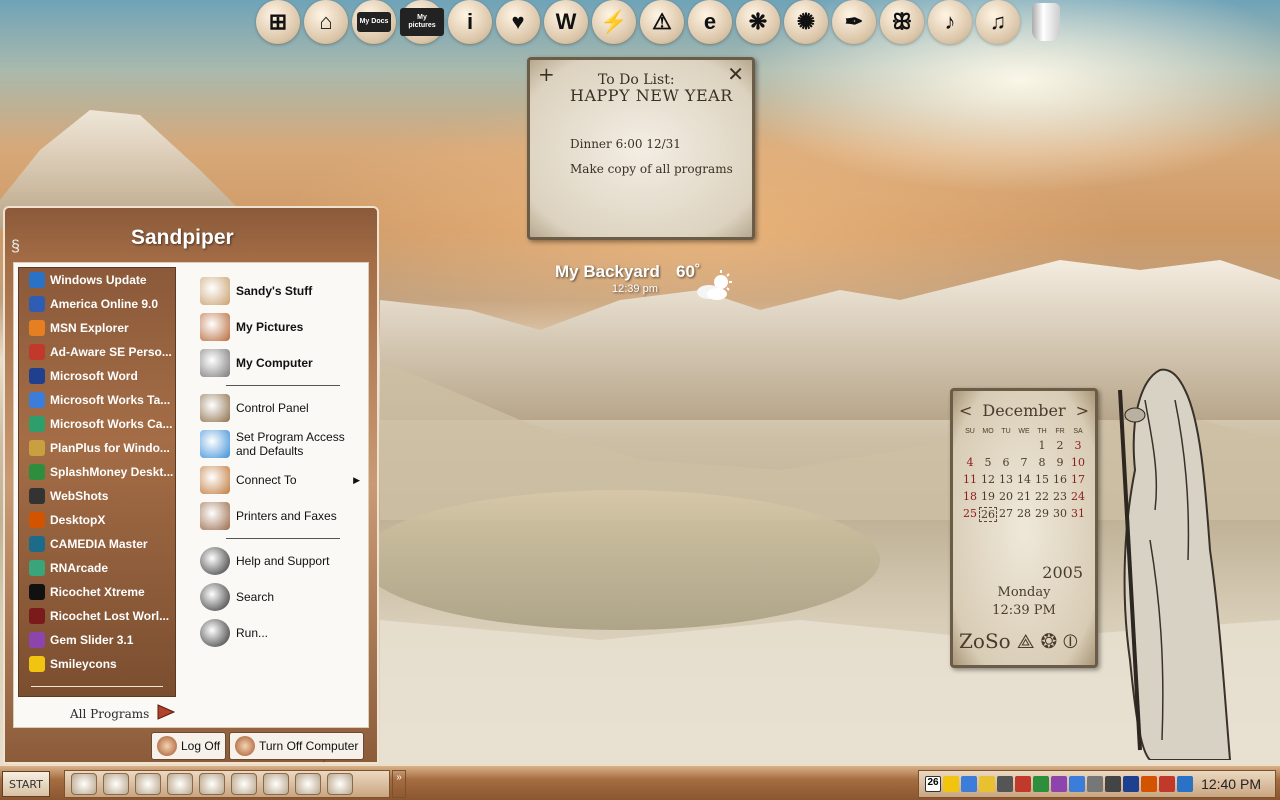 The image size is (1280, 800). What do you see at coordinates (988, 462) in the screenshot?
I see `calendar-day: 5` at bounding box center [988, 462].